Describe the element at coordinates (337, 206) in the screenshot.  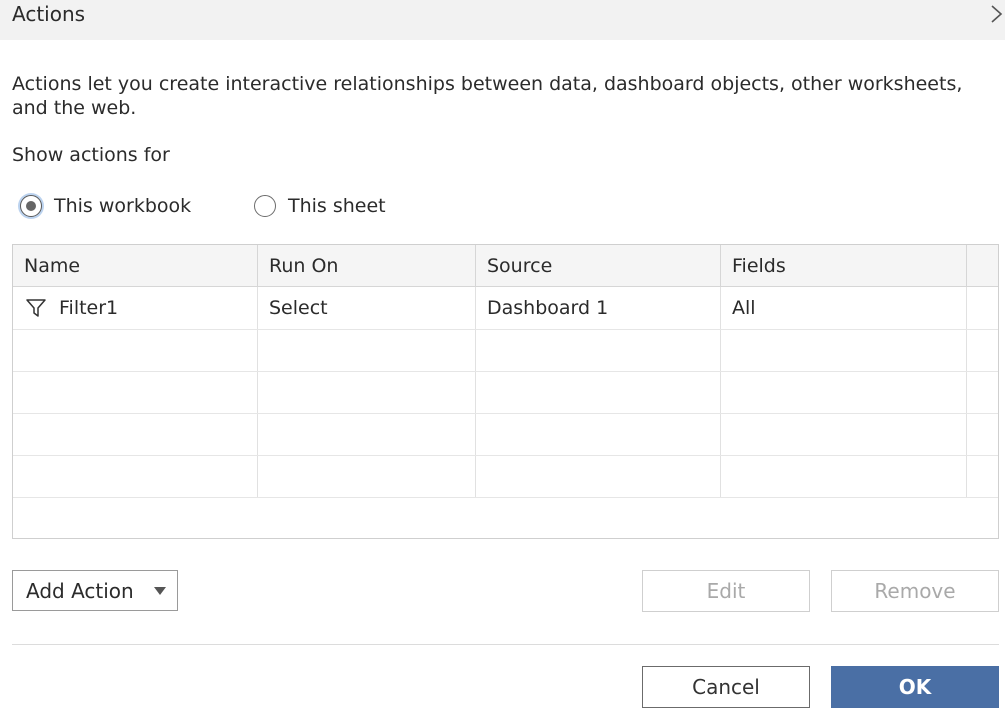
I see `radio-label-this-sheet: This sheet` at that location.